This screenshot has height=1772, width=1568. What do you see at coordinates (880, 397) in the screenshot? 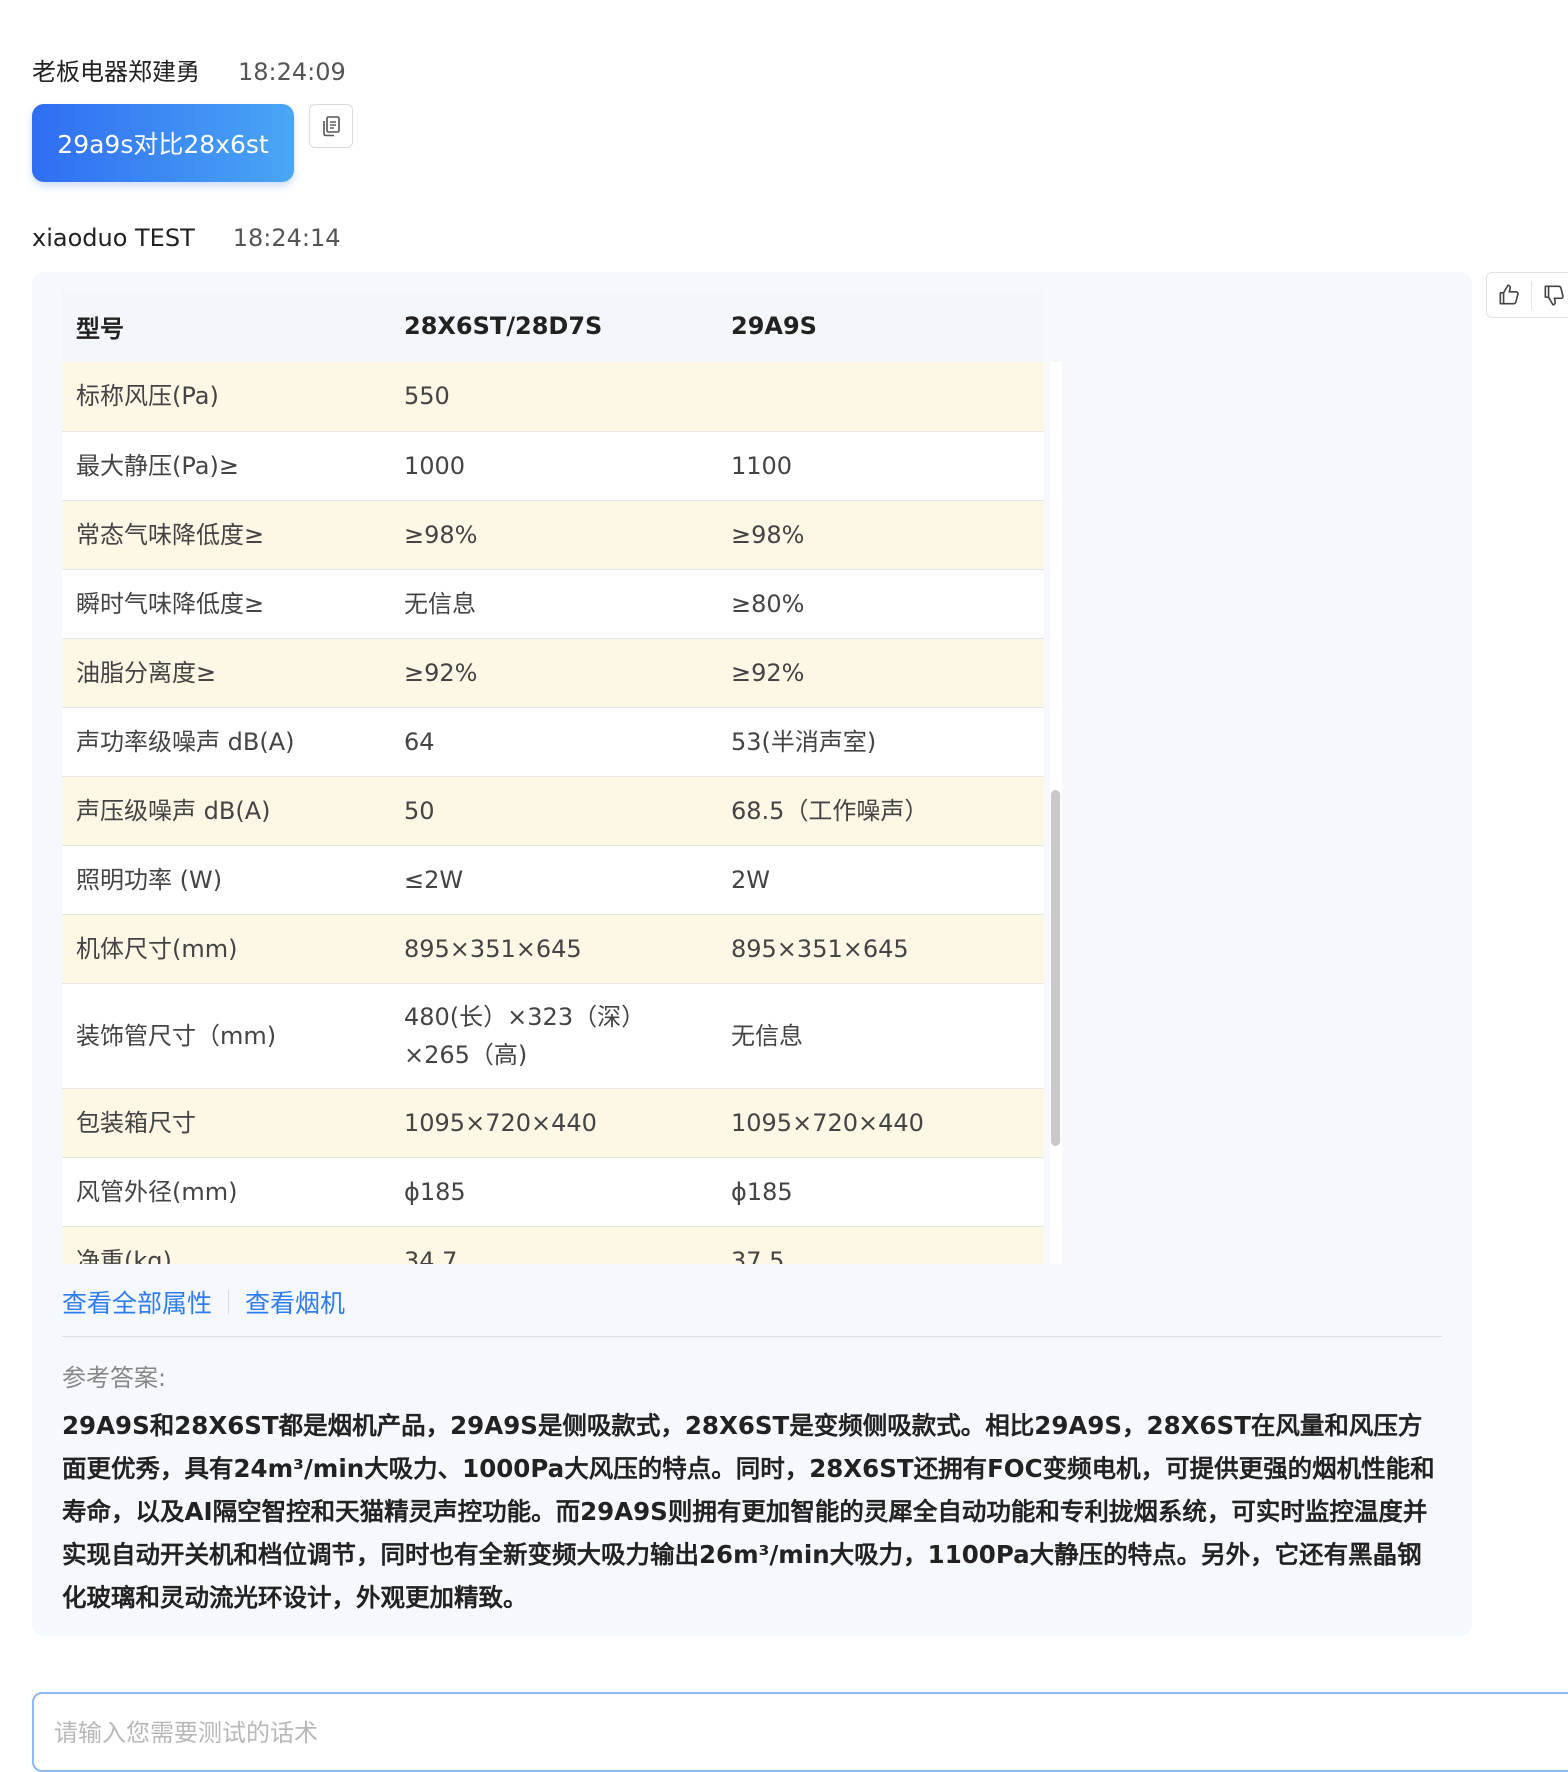
I see `table-cell` at bounding box center [880, 397].